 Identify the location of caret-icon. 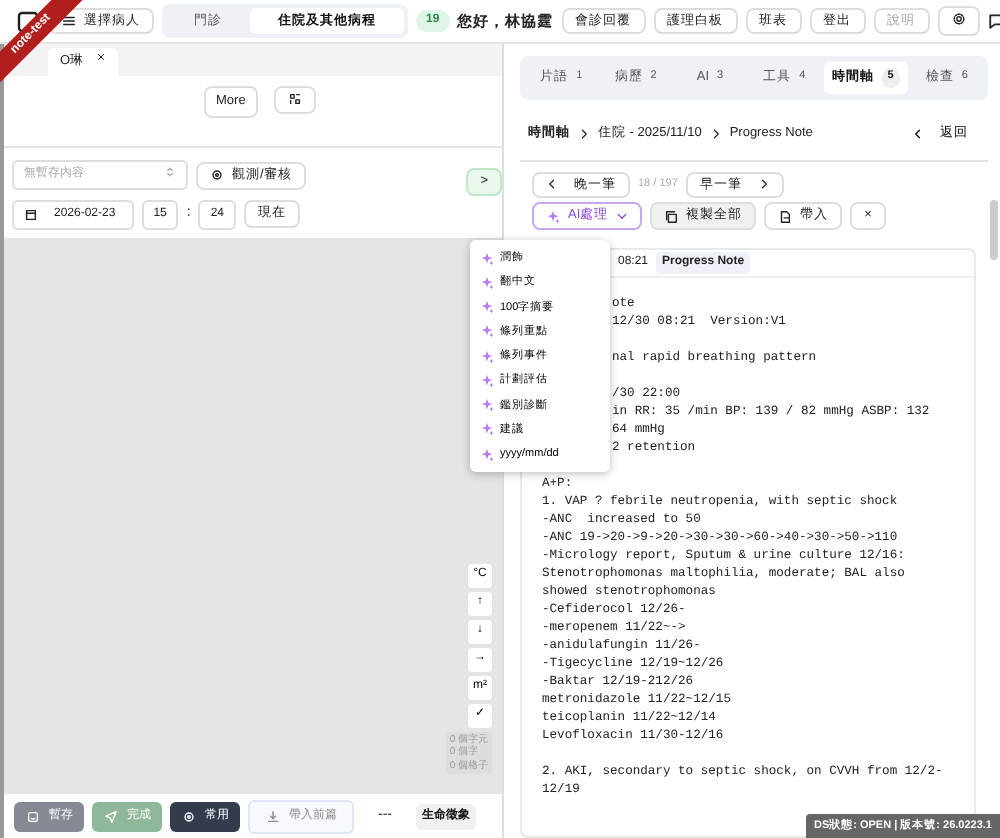
(622, 216).